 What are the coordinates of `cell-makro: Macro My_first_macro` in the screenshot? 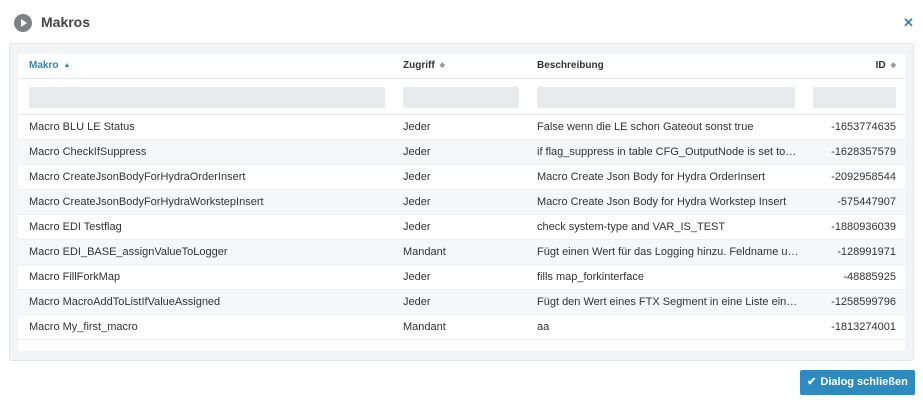 It's located at (83, 327).